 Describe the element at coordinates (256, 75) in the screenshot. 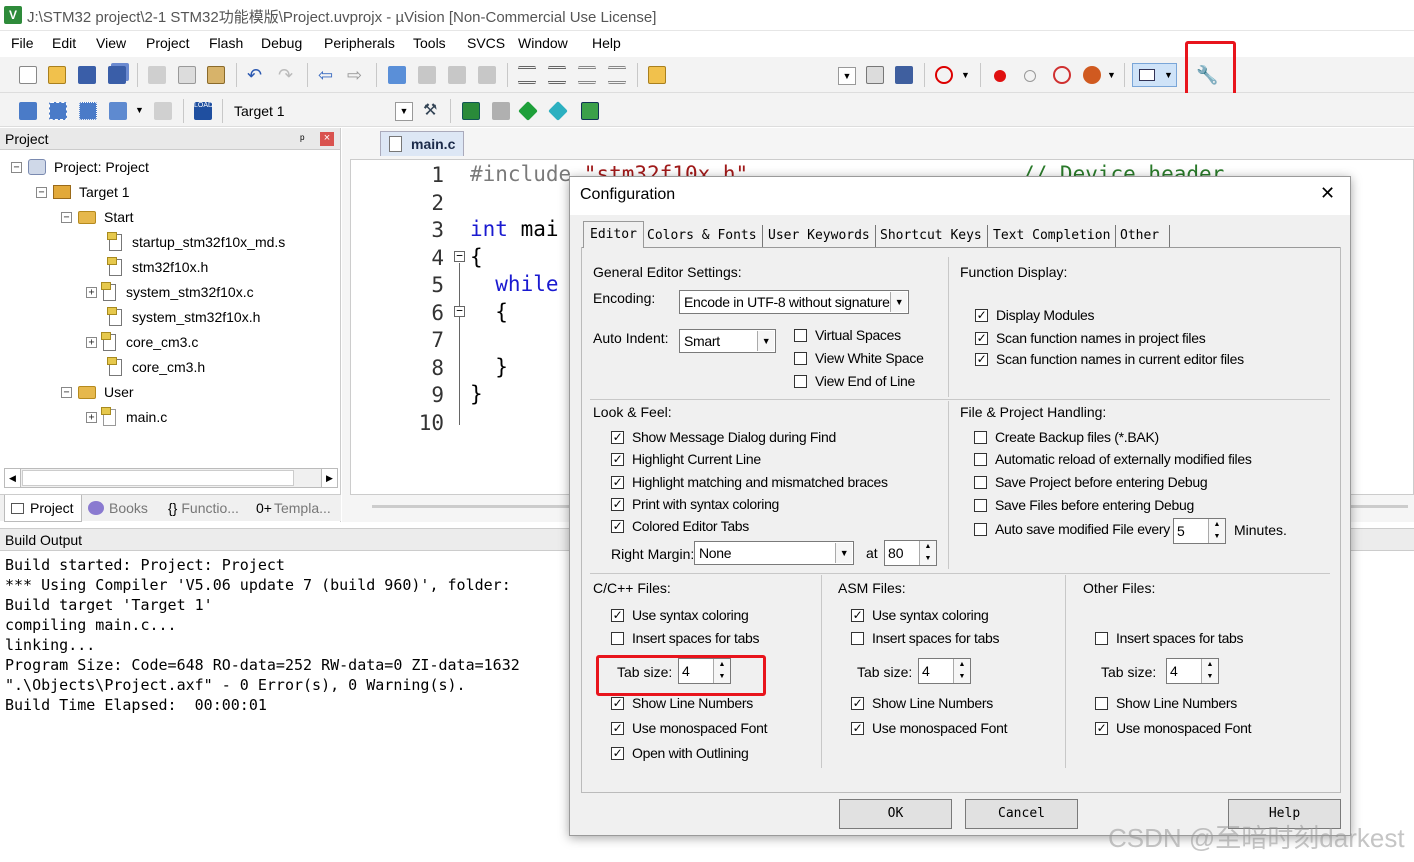

I see `undo-icon: ↶` at that location.